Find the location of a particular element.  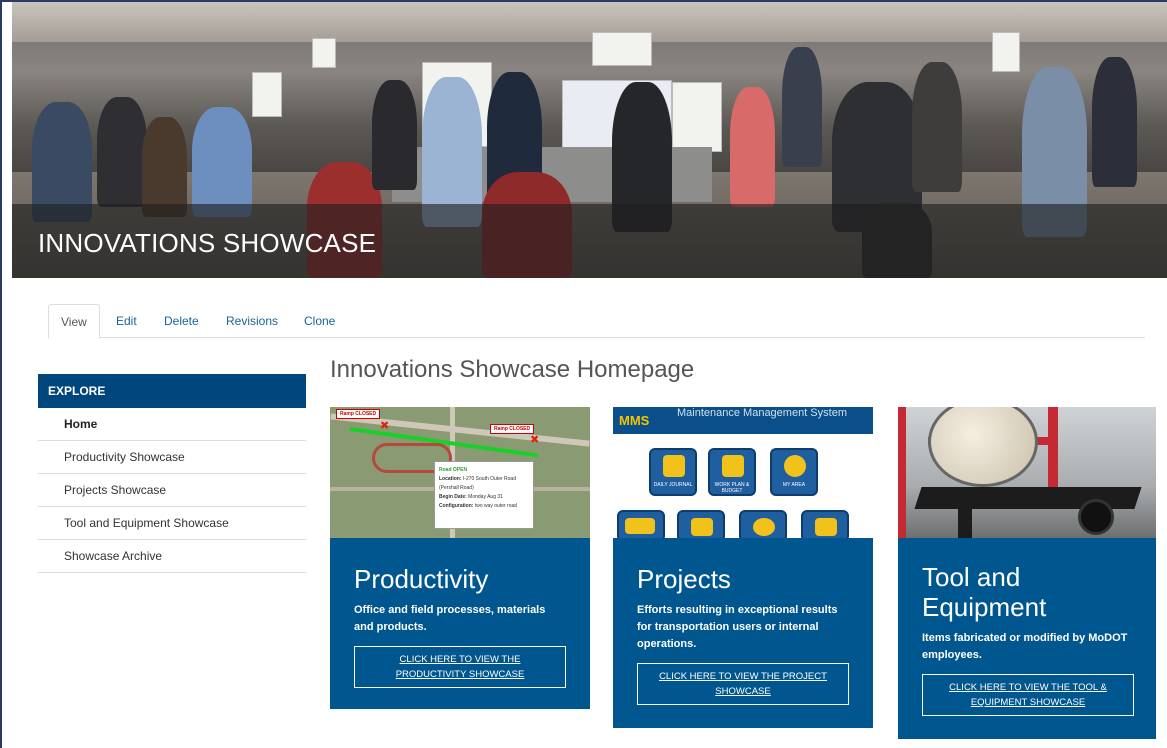

productivity-title: Productivity is located at coordinates (421, 579).